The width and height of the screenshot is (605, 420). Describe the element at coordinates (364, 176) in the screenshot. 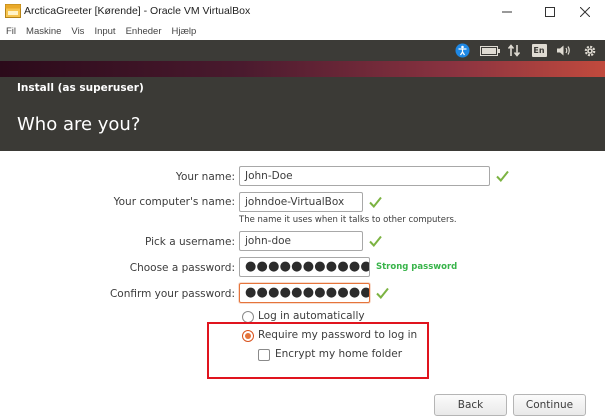

I see `name-field: John-Doe` at that location.